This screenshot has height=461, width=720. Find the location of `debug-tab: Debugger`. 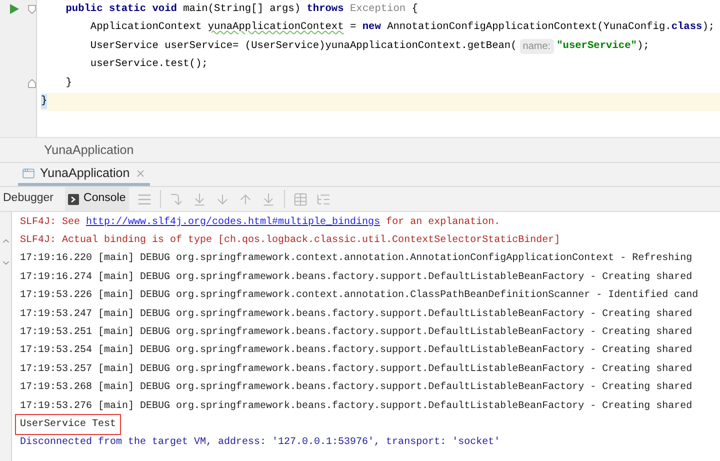

debug-tab: Debugger is located at coordinates (28, 199).